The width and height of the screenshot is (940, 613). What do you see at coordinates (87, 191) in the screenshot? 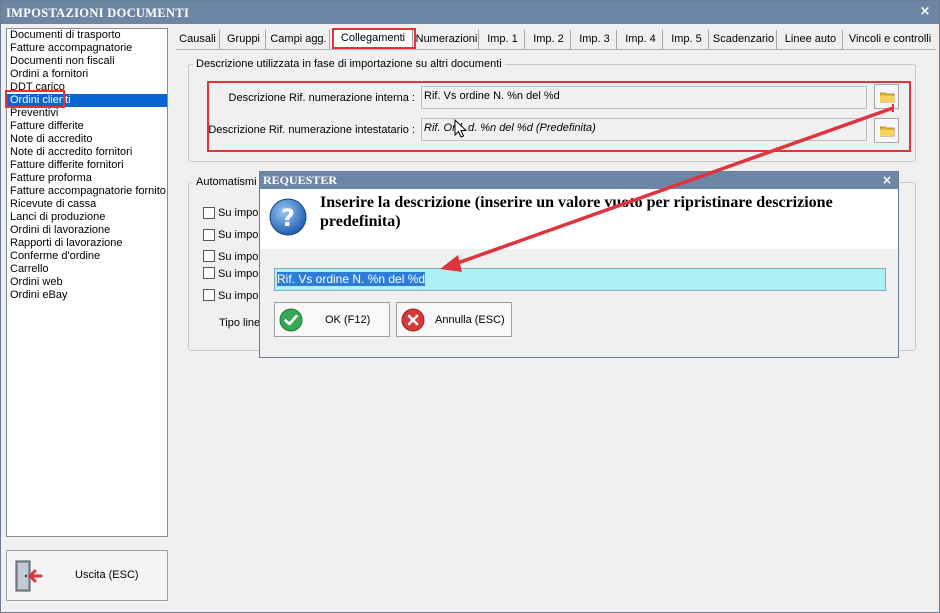
I see `document-type-item: Fatture accompagnatorie fornito` at bounding box center [87, 191].